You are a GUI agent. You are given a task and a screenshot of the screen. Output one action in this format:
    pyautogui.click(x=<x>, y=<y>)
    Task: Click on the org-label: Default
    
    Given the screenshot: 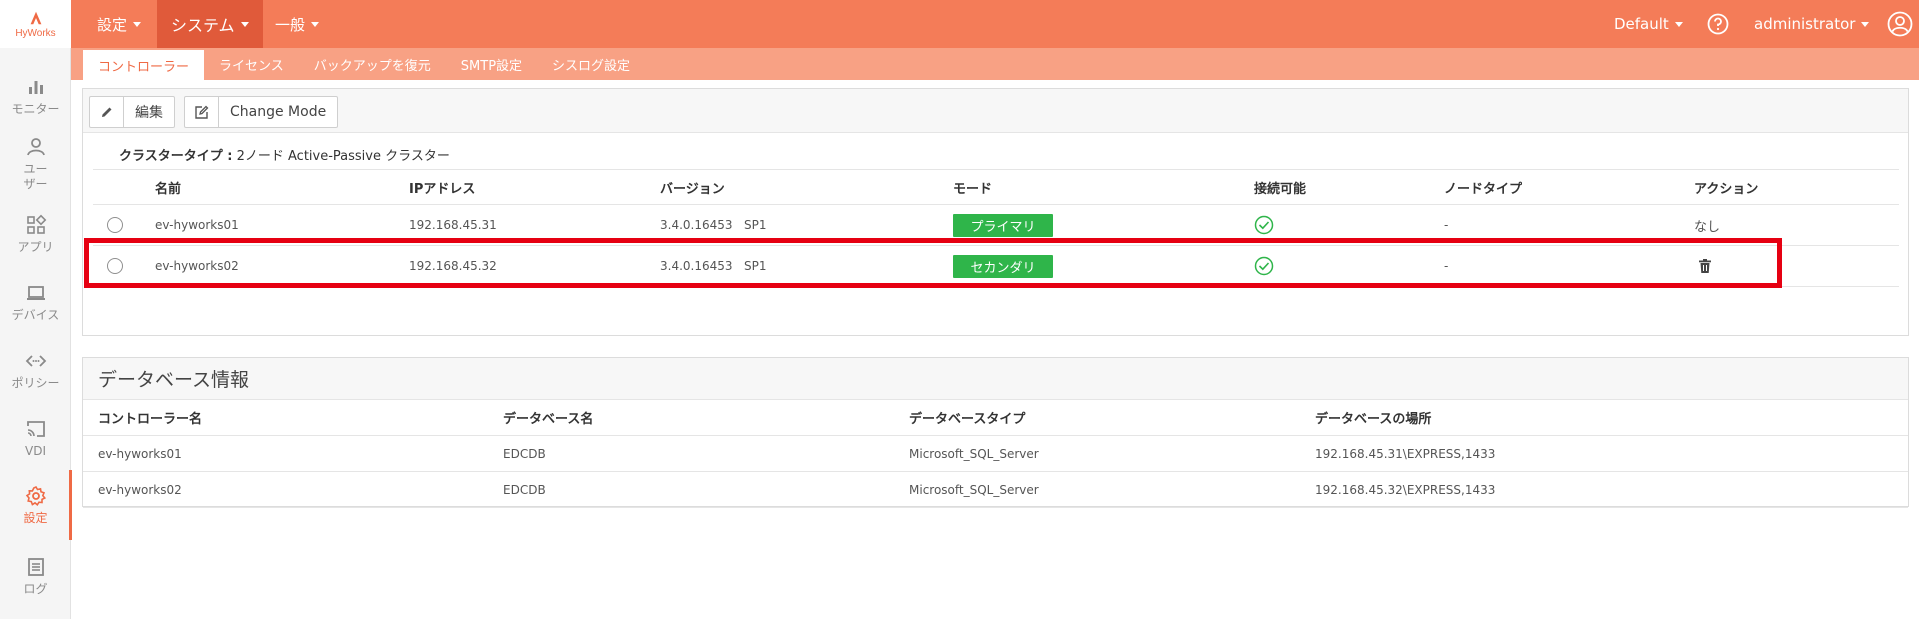 What is the action you would take?
    pyautogui.click(x=1641, y=24)
    